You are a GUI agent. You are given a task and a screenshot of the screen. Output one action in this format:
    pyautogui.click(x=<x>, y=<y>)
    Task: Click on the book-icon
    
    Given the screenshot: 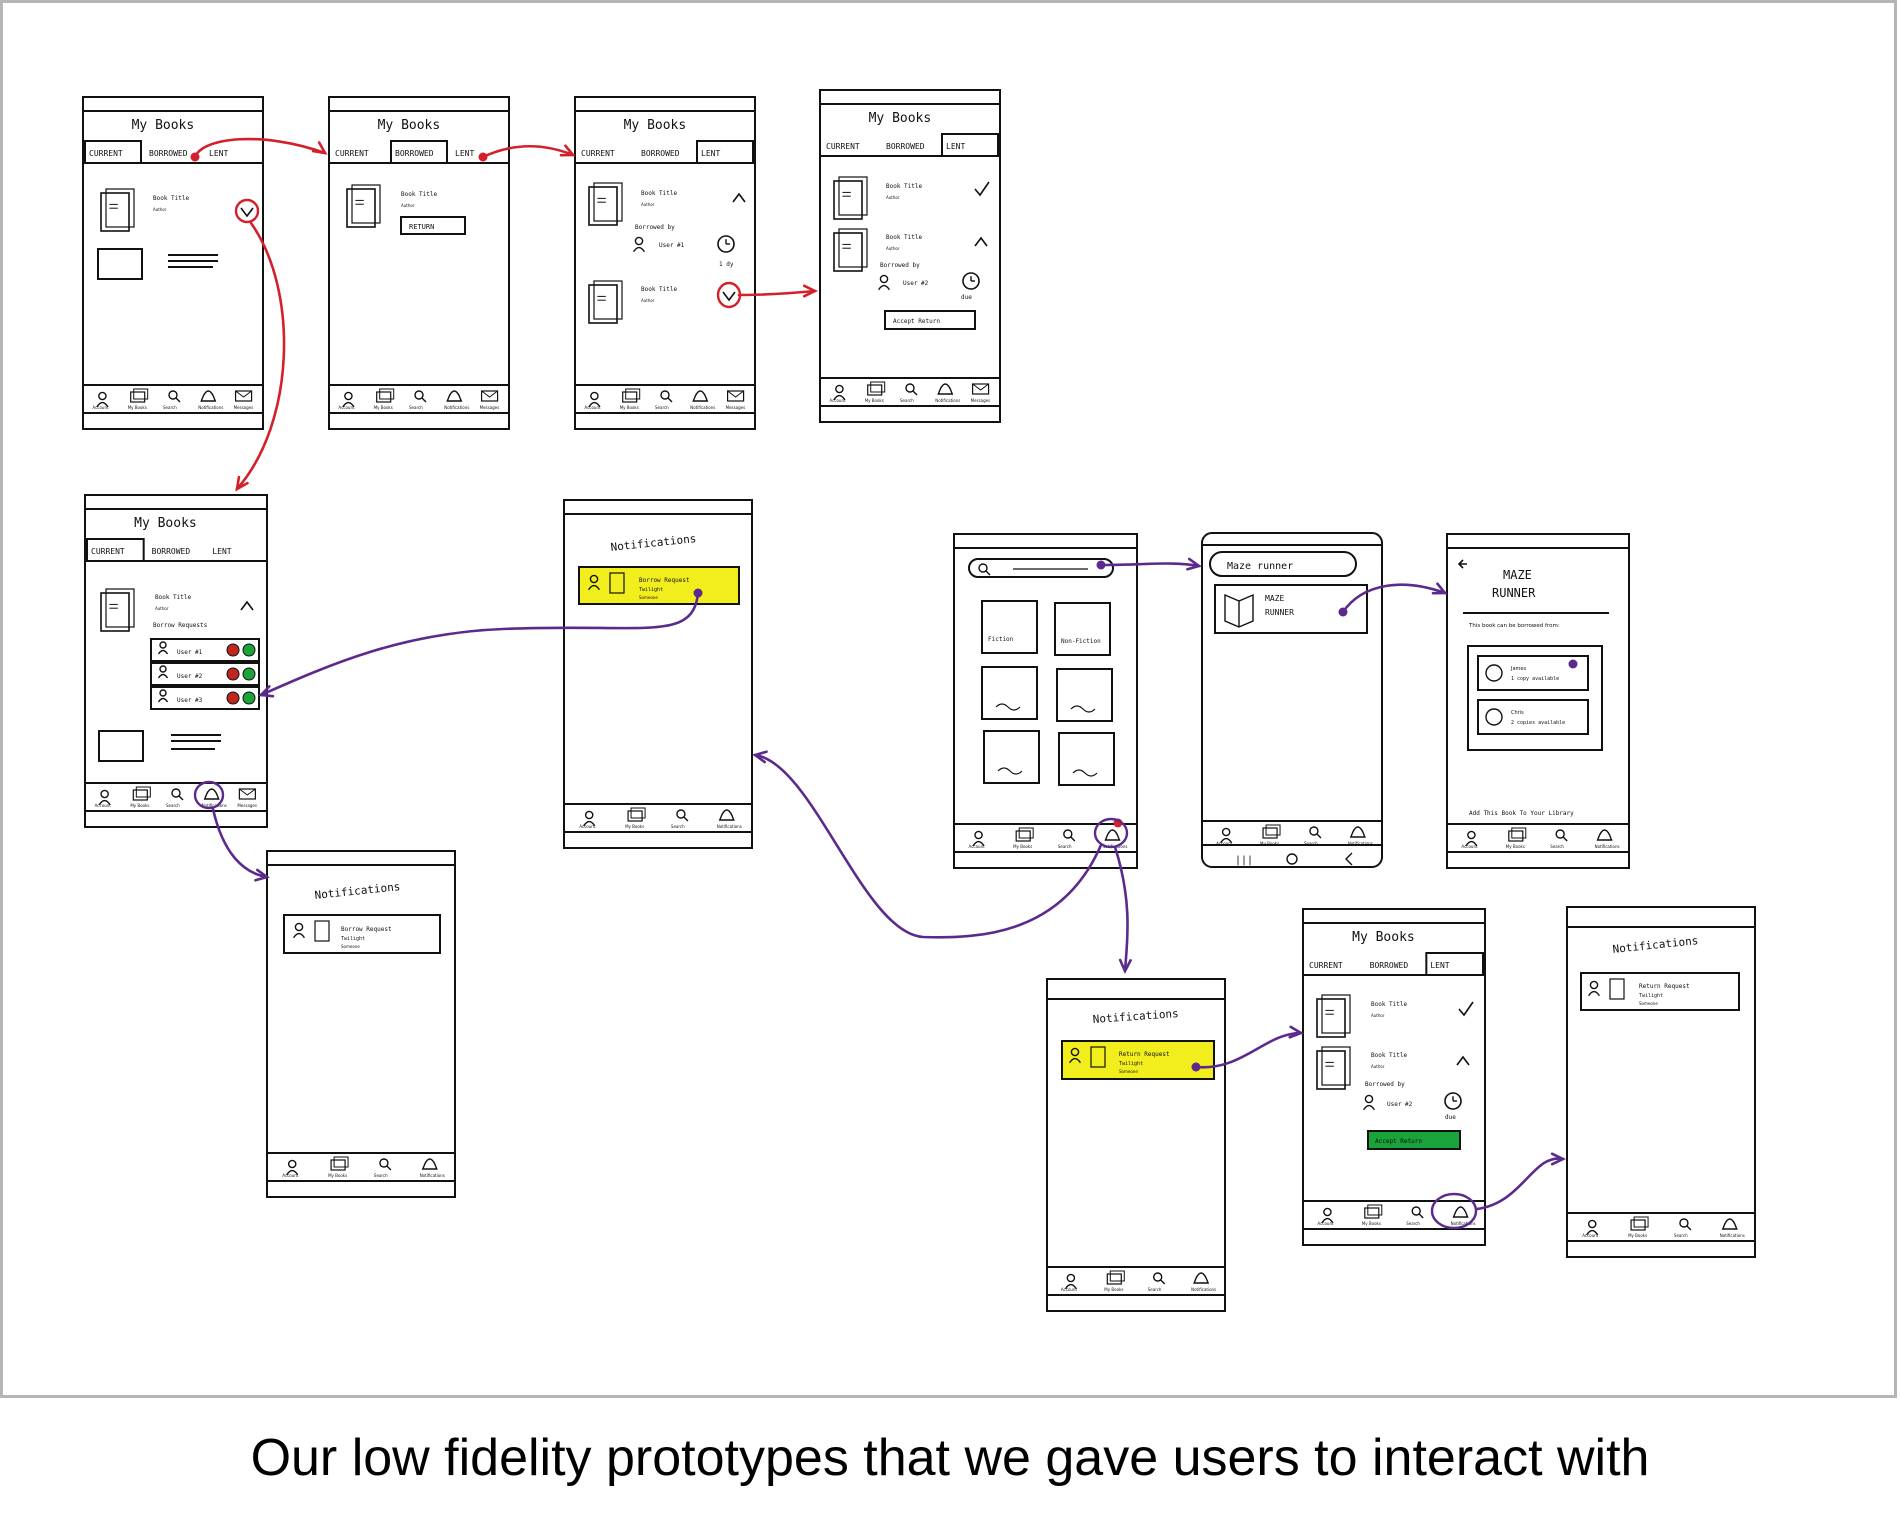 What is the action you would take?
    pyautogui.click(x=848, y=252)
    